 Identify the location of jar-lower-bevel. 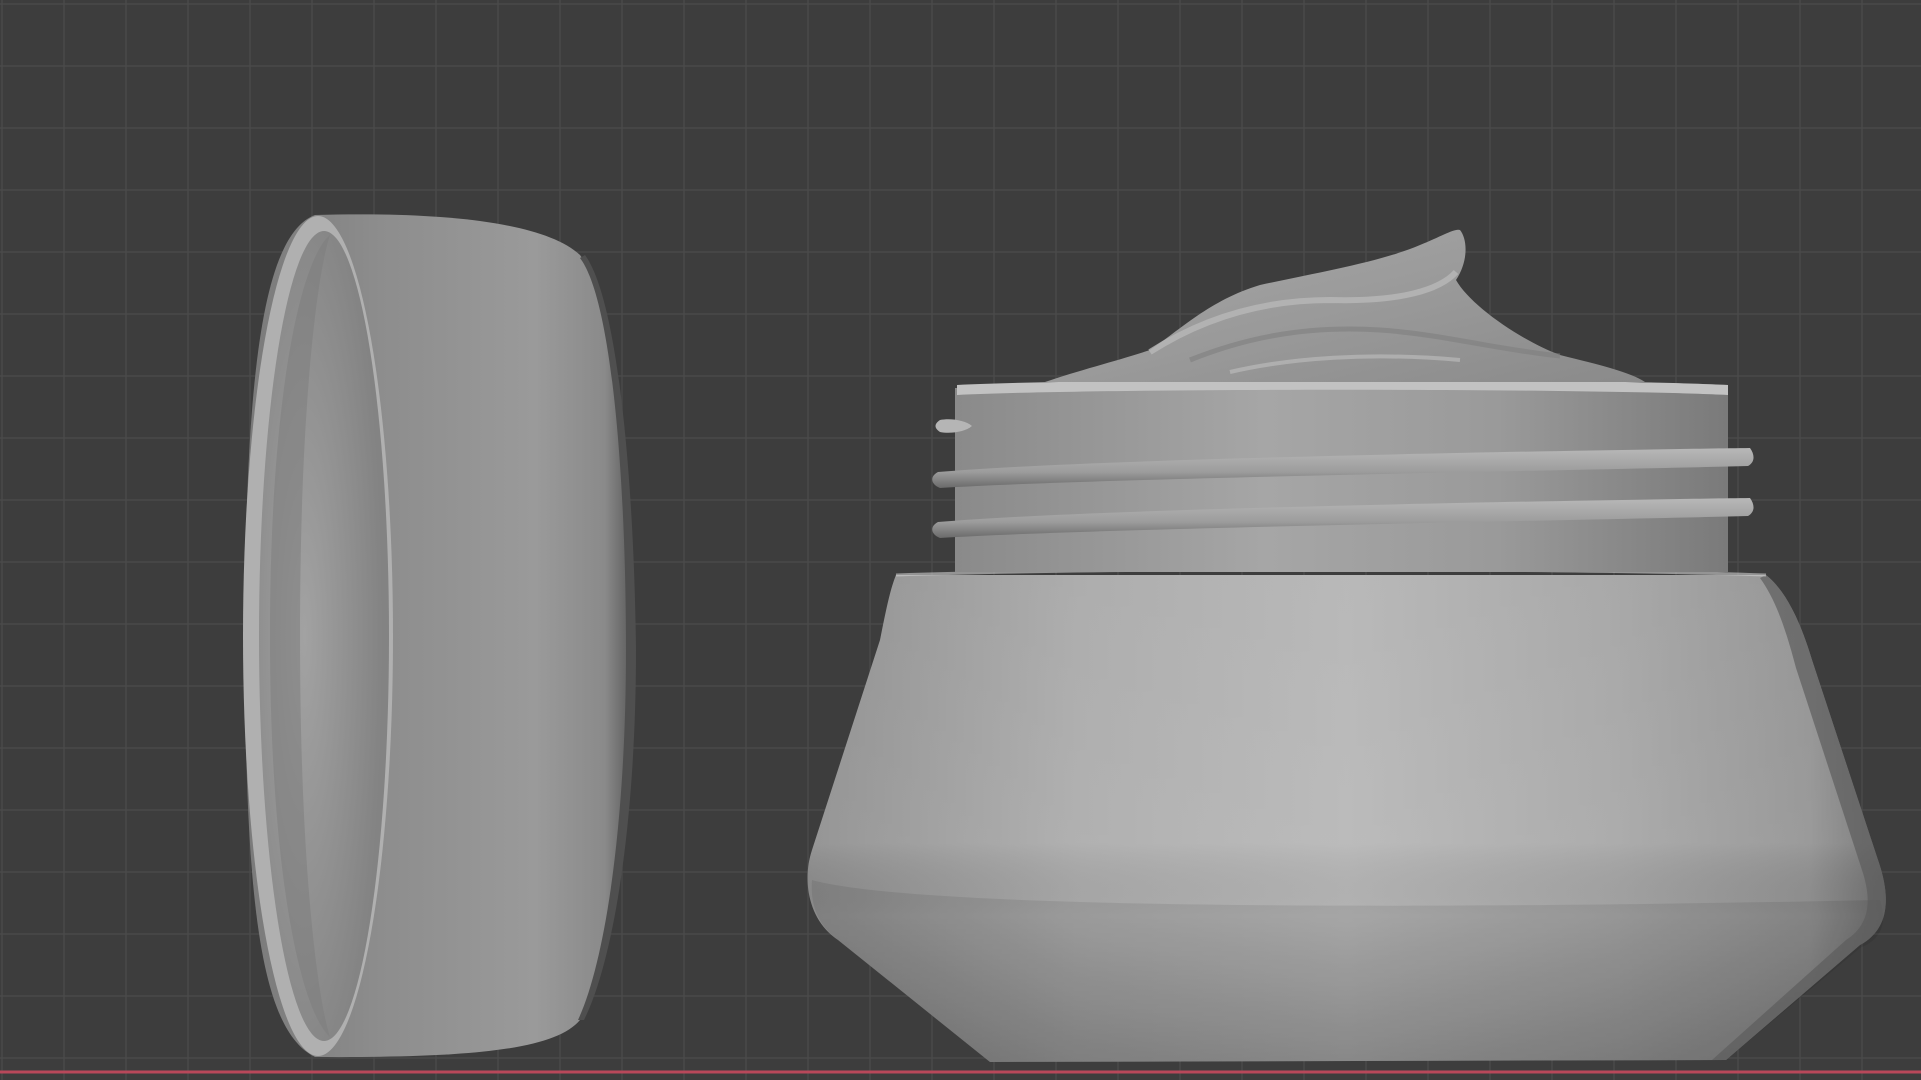
(1347, 971).